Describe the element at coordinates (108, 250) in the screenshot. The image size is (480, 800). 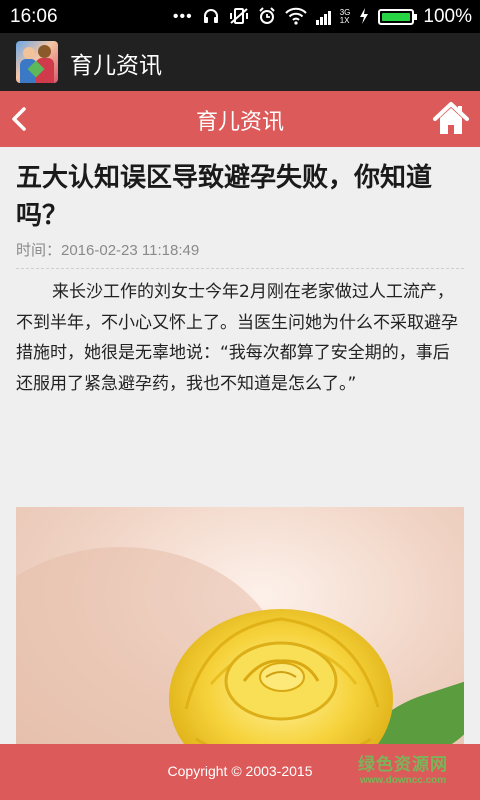
I see `article-time: 时间：2016-02-23 11:18:49` at that location.